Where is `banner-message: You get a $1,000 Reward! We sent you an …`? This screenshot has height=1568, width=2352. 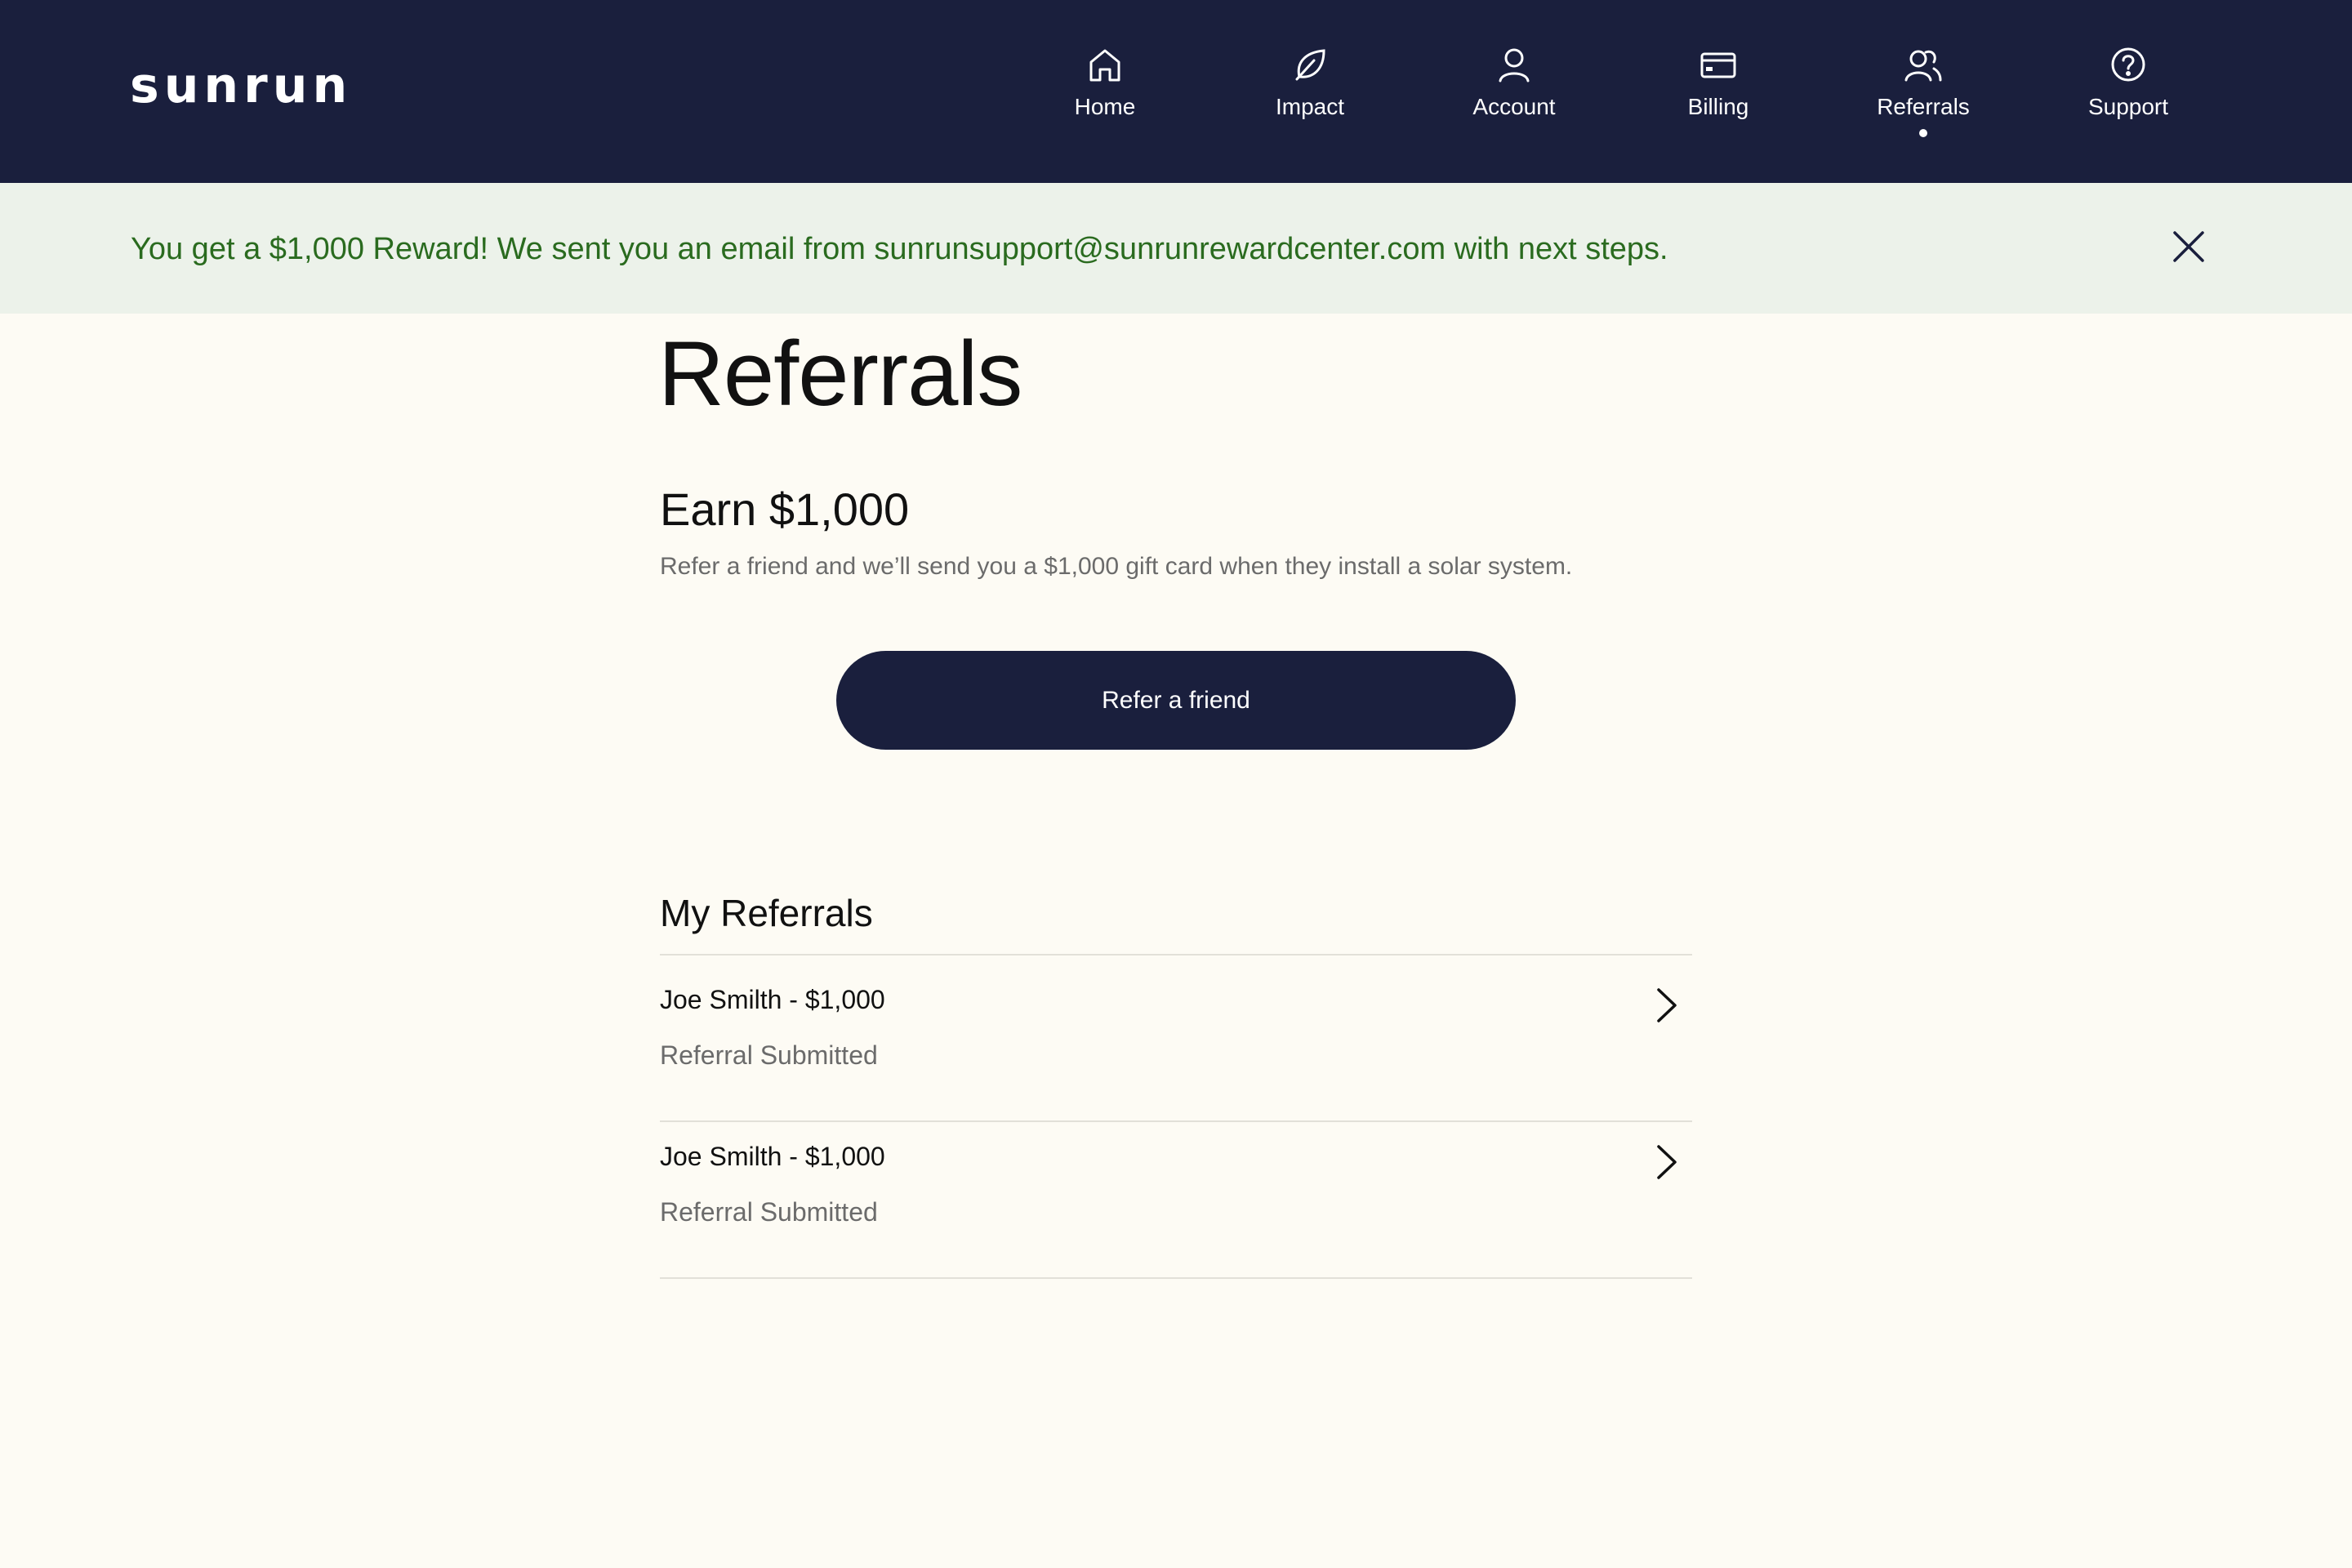
banner-message: You get a $1,000 Reward! We sent you an … is located at coordinates (900, 249).